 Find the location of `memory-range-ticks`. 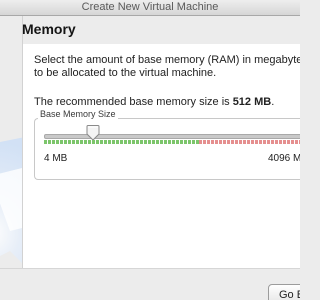

memory-range-ticks is located at coordinates (172, 142).